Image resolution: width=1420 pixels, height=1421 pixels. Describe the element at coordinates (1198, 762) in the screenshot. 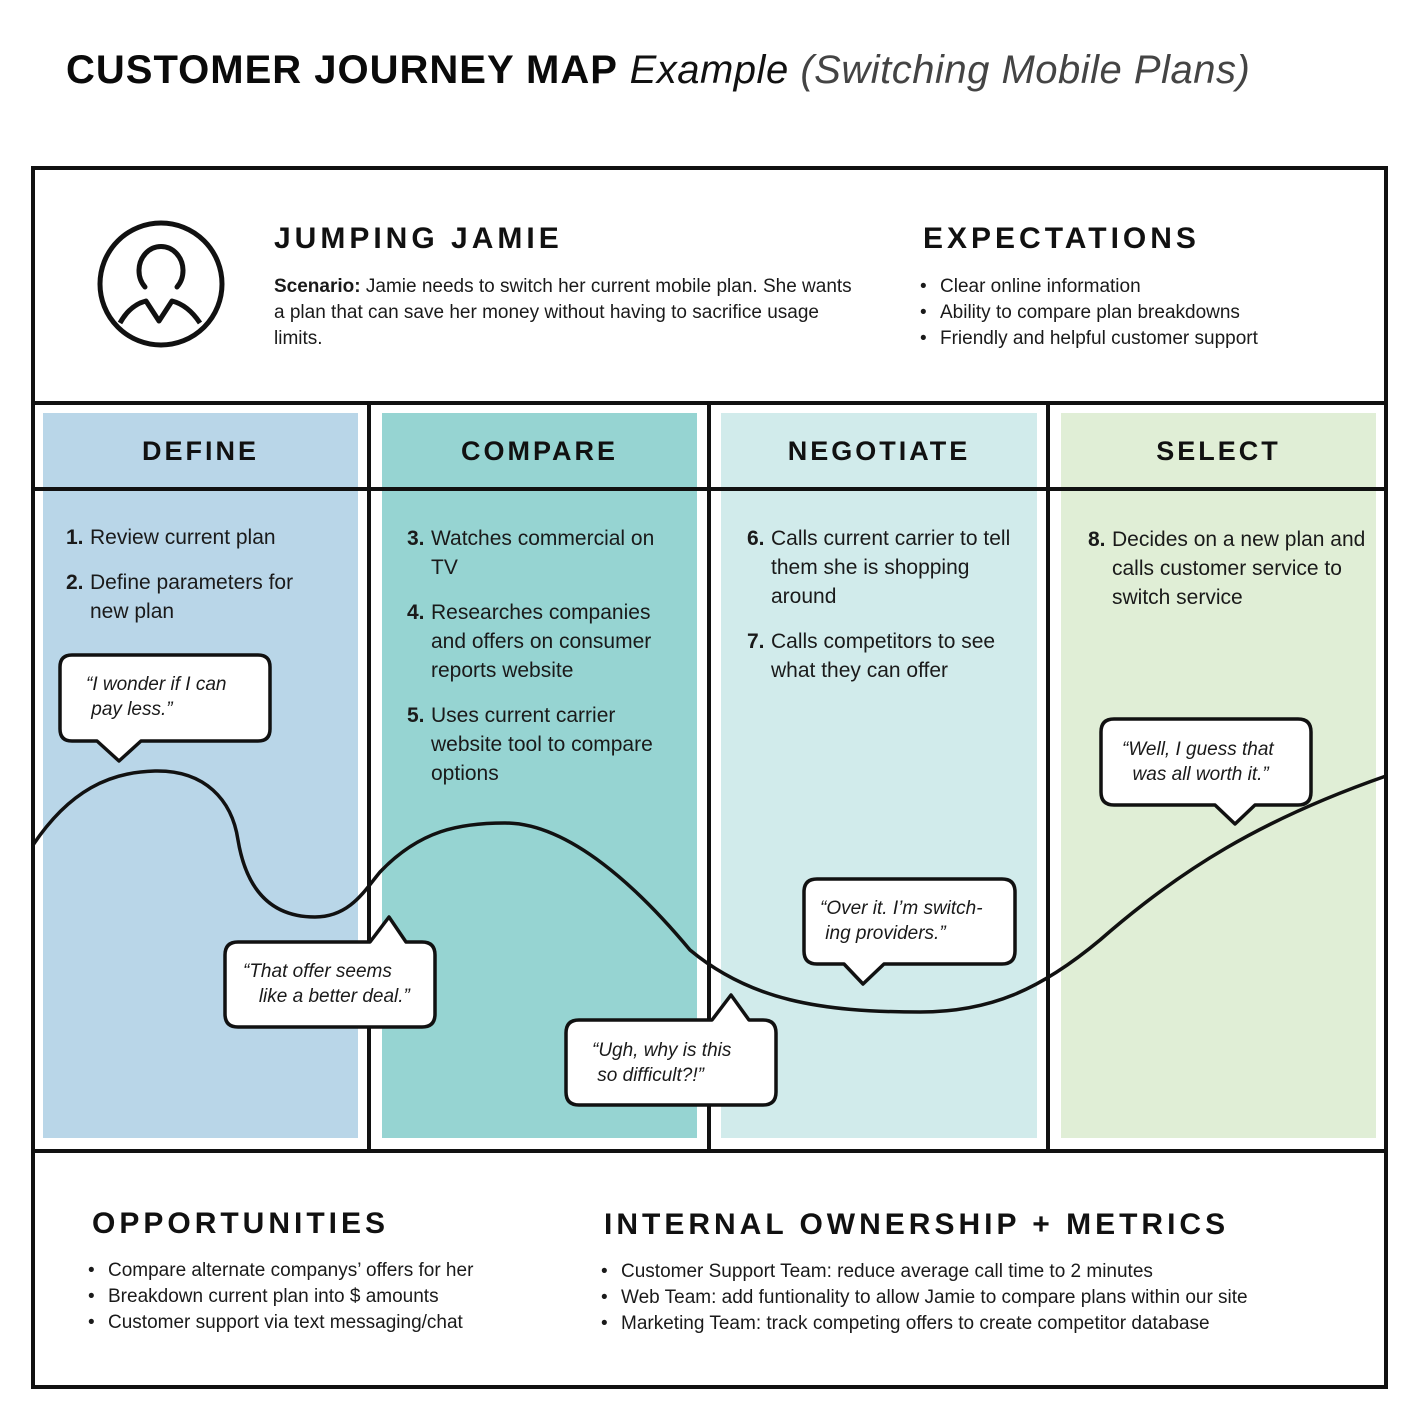

I see `emotion-quote-5: “Well, I guess that was all worth it.”` at that location.